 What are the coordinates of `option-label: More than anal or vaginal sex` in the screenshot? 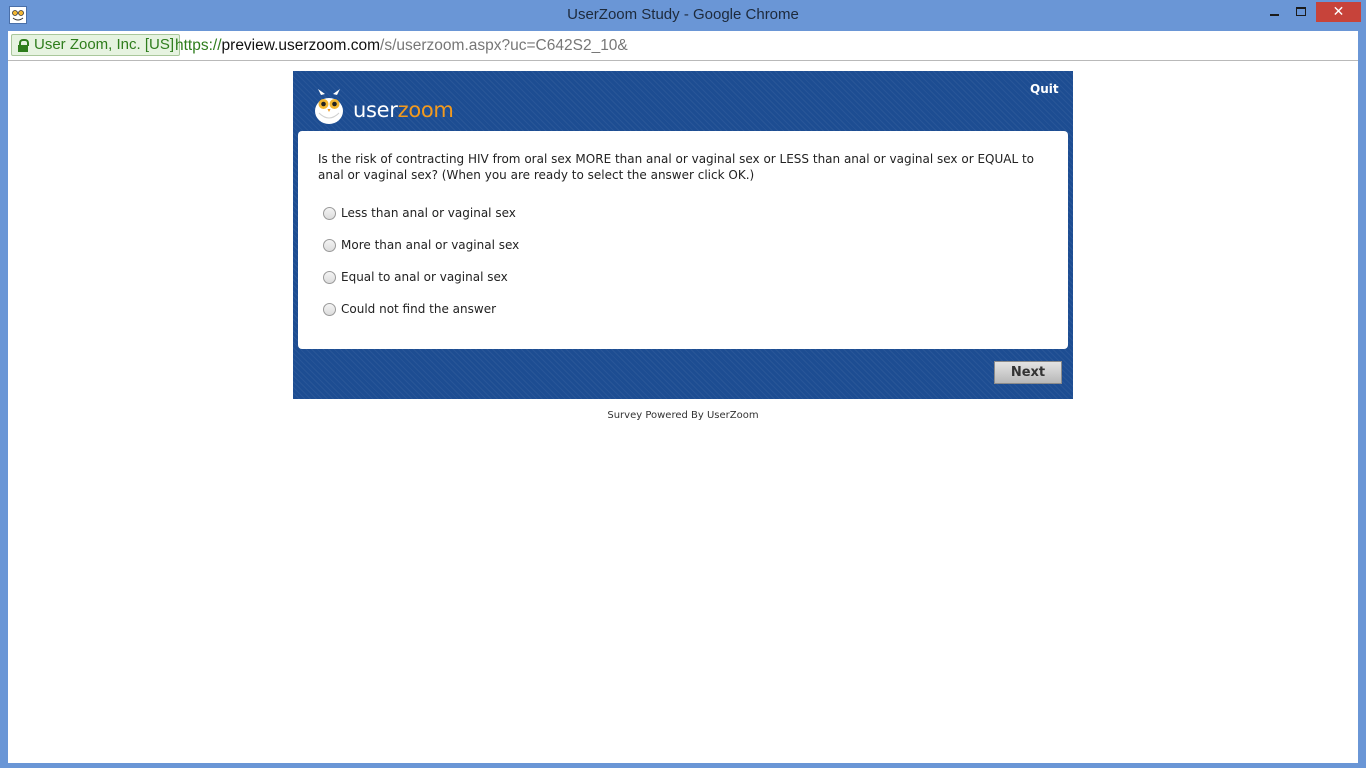 It's located at (430, 245).